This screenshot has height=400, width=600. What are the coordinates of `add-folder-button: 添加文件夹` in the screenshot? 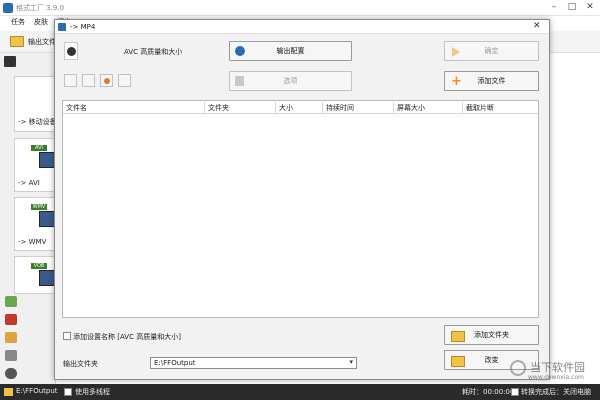 It's located at (491, 335).